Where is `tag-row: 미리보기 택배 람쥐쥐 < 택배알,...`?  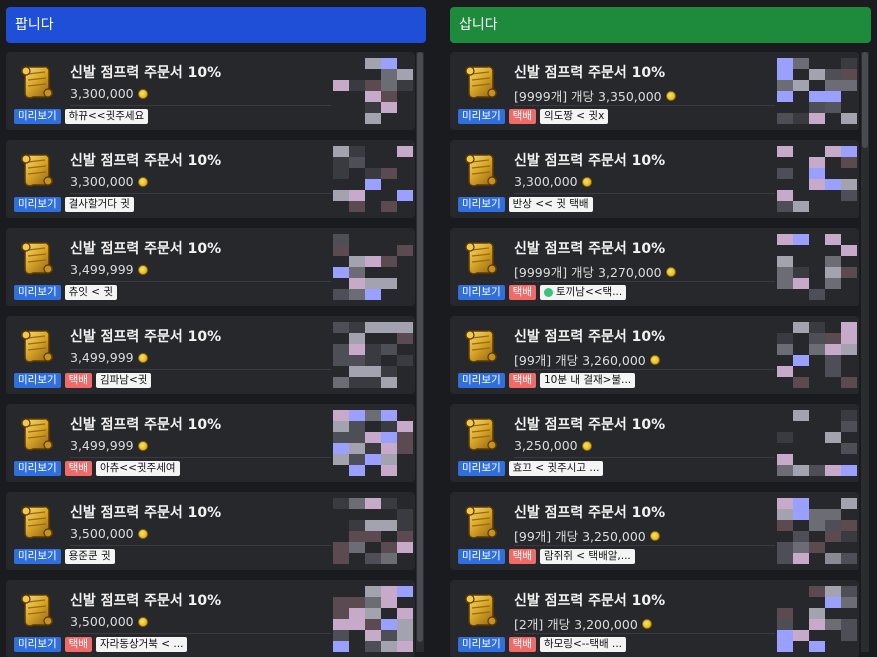
tag-row: 미리보기 택배 람쥐쥐 < 택배알,... is located at coordinates (546, 556).